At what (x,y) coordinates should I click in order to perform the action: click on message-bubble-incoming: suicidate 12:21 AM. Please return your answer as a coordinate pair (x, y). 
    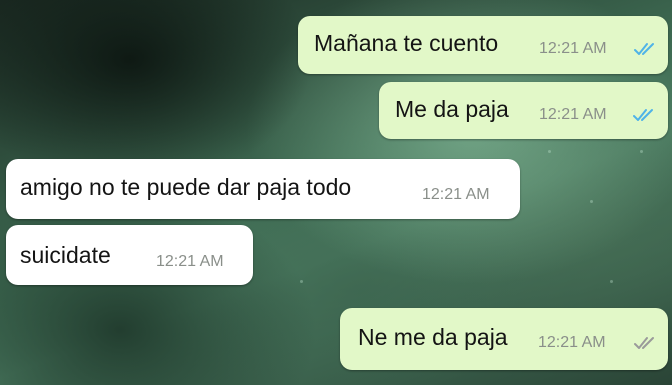
    Looking at the image, I should click on (129, 255).